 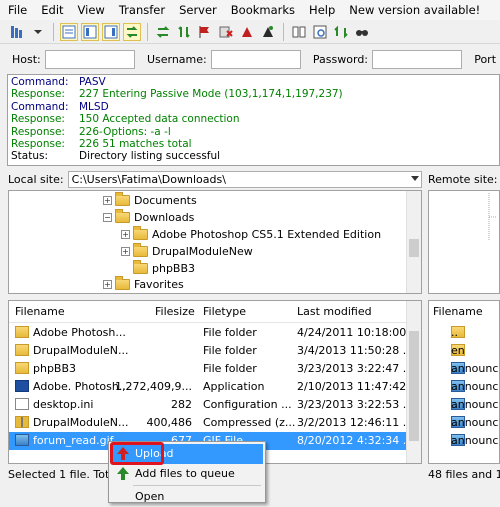 What do you see at coordinates (205, 32) in the screenshot?
I see `flag-icon` at bounding box center [205, 32].